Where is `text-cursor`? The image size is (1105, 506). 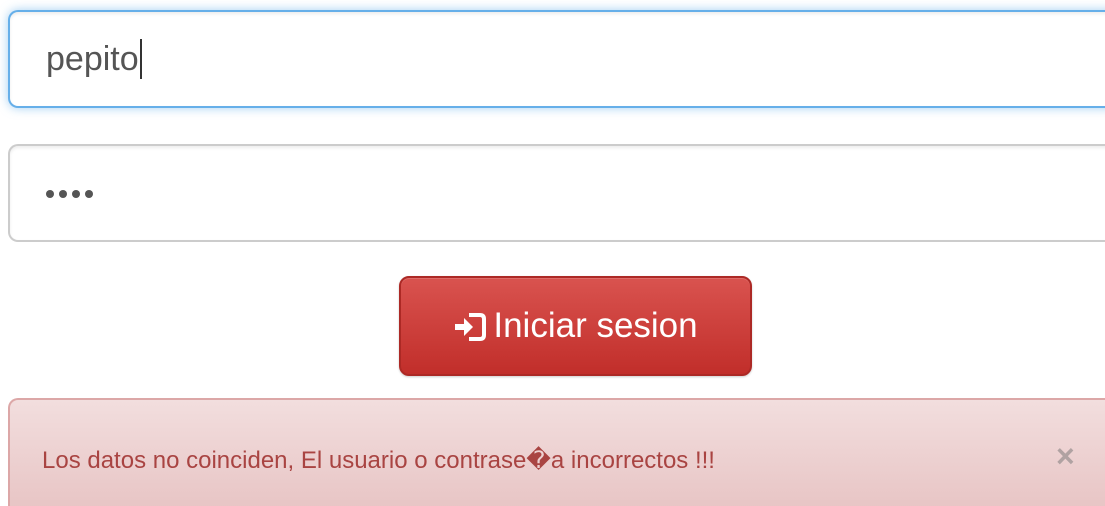
text-cursor is located at coordinates (140, 59).